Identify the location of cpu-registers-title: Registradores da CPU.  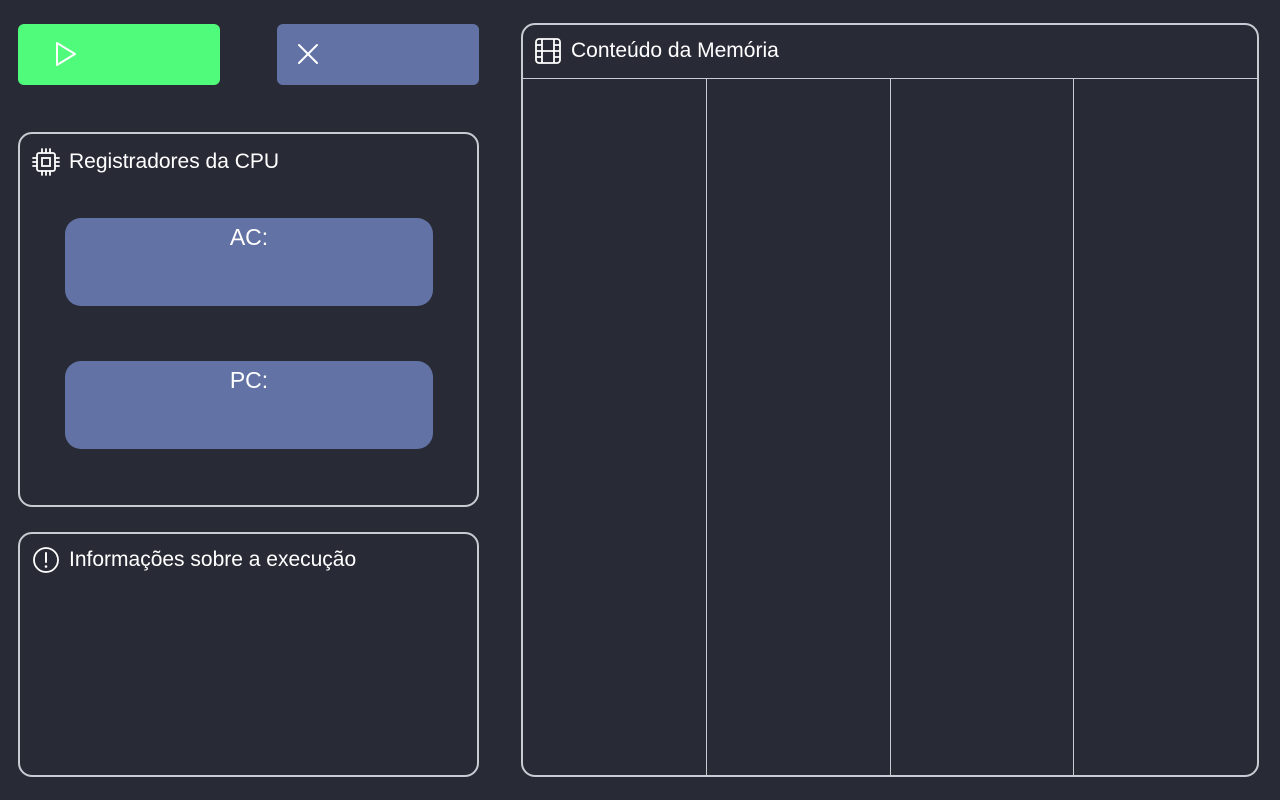
(174, 161).